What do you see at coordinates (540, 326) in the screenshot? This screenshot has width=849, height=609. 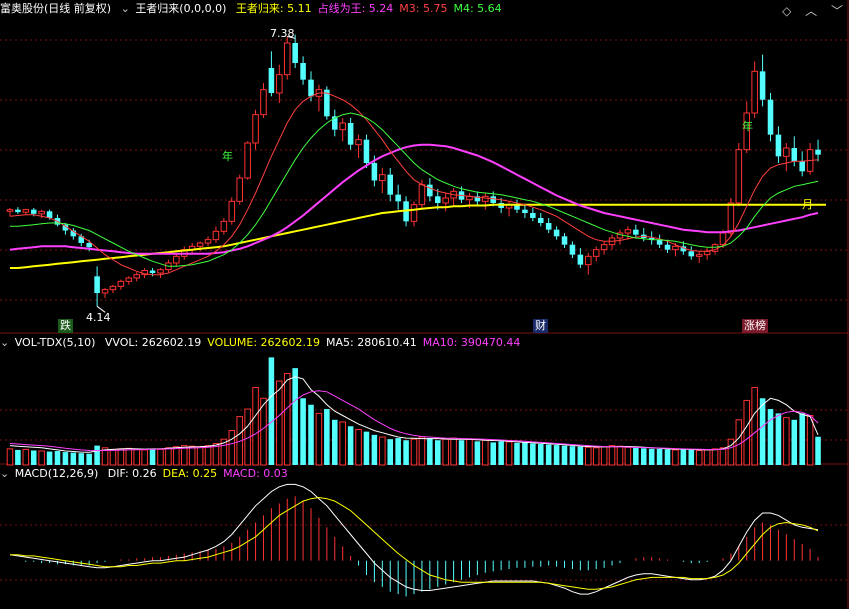 I see `tag-finance: 财` at bounding box center [540, 326].